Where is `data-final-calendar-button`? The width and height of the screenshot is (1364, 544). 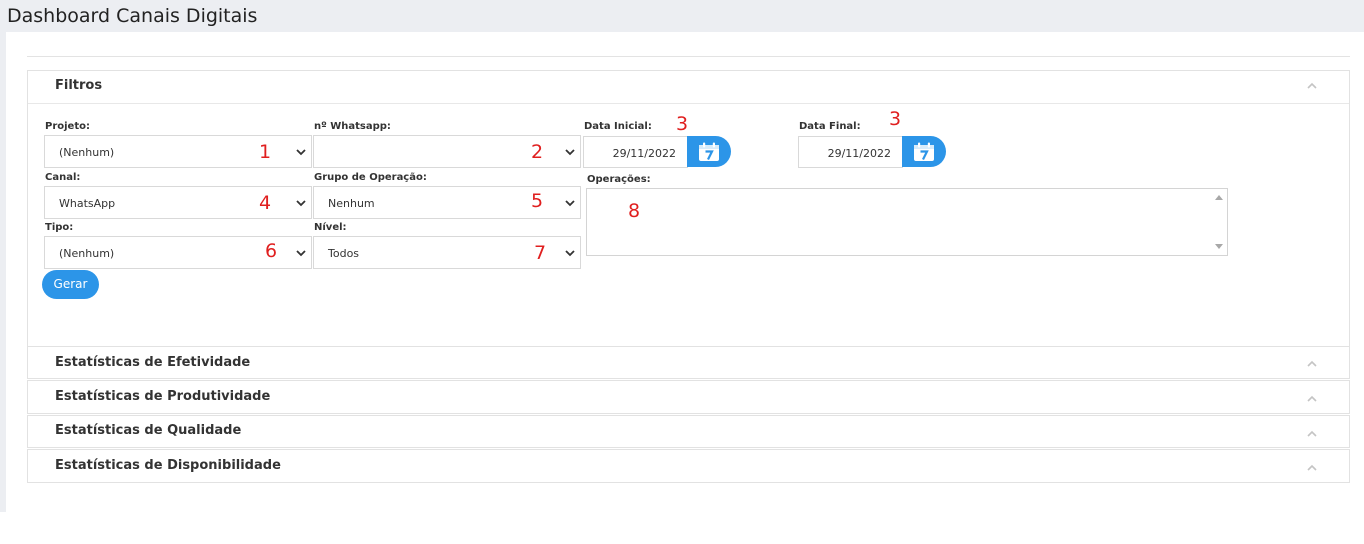 data-final-calendar-button is located at coordinates (924, 151).